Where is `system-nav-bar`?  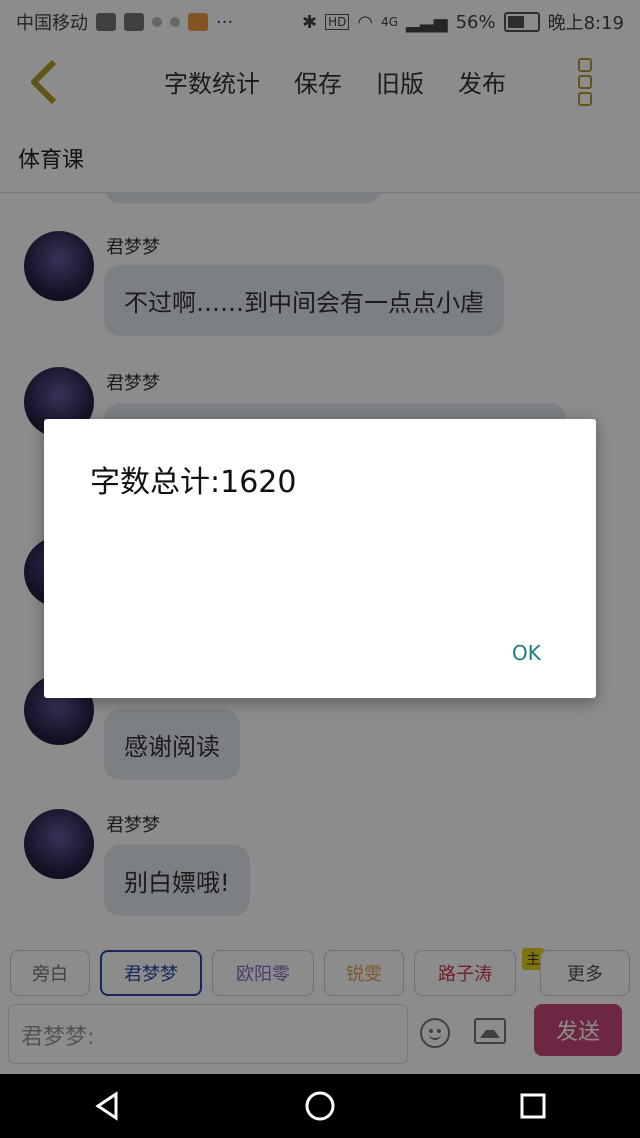 system-nav-bar is located at coordinates (320, 1106).